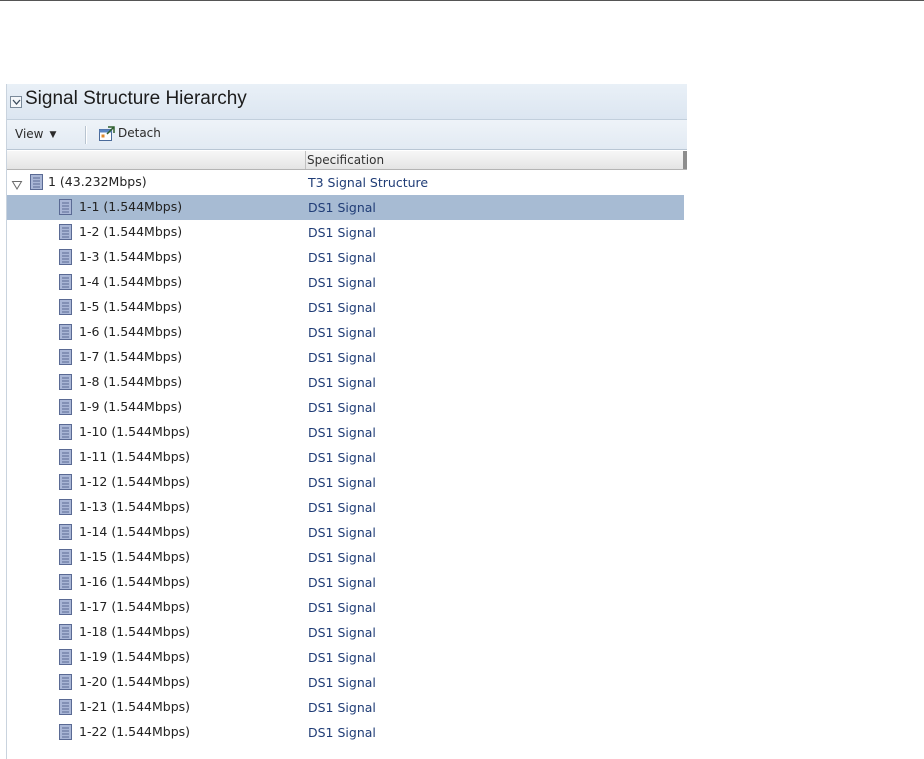 The width and height of the screenshot is (924, 759). Describe the element at coordinates (347, 102) in the screenshot. I see `panel-header: Signal Structure Hierarchy` at that location.